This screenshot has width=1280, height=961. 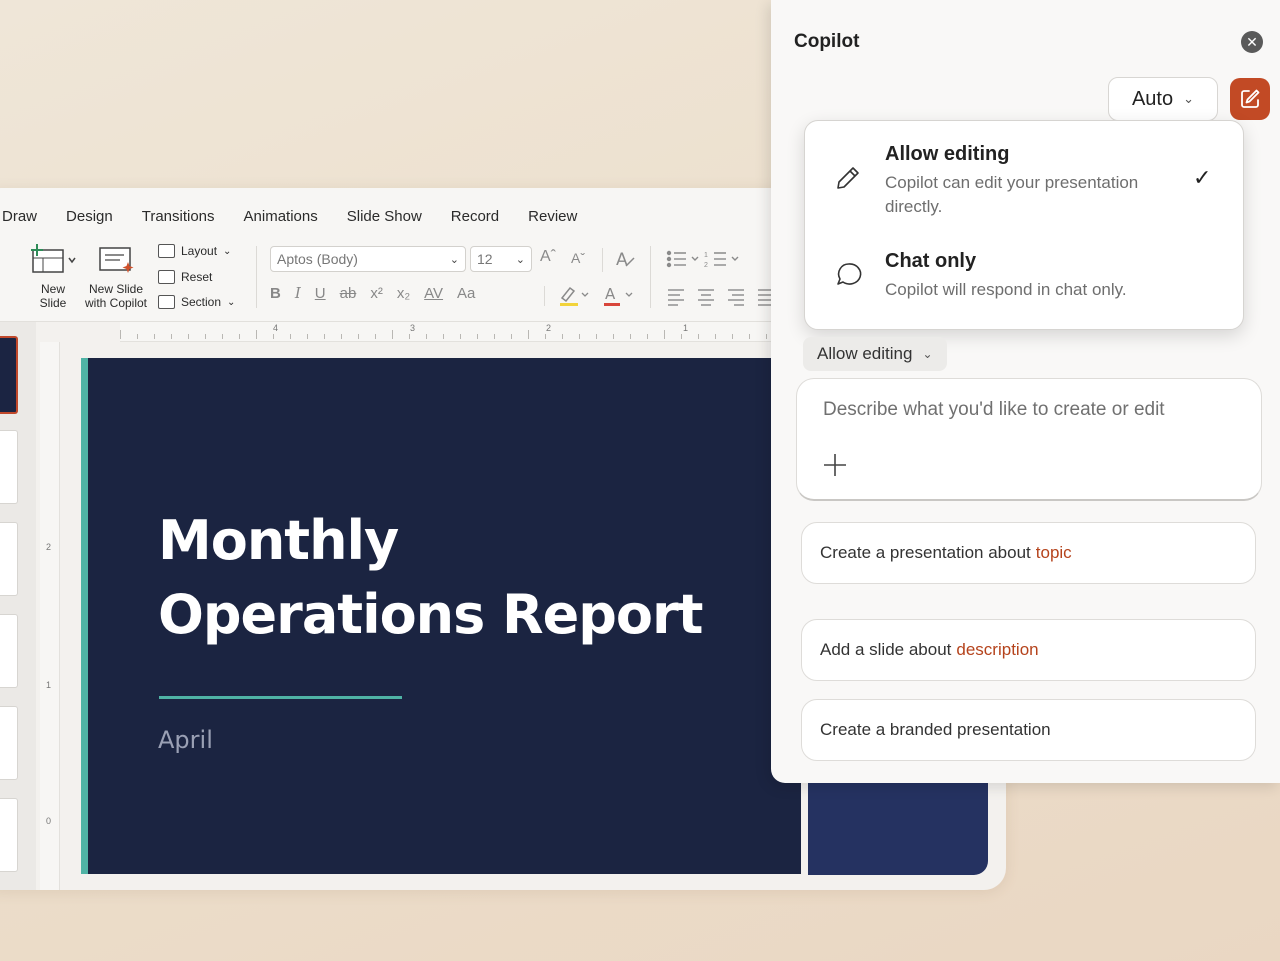 I want to click on ruler-number: 2, so click(x=549, y=328).